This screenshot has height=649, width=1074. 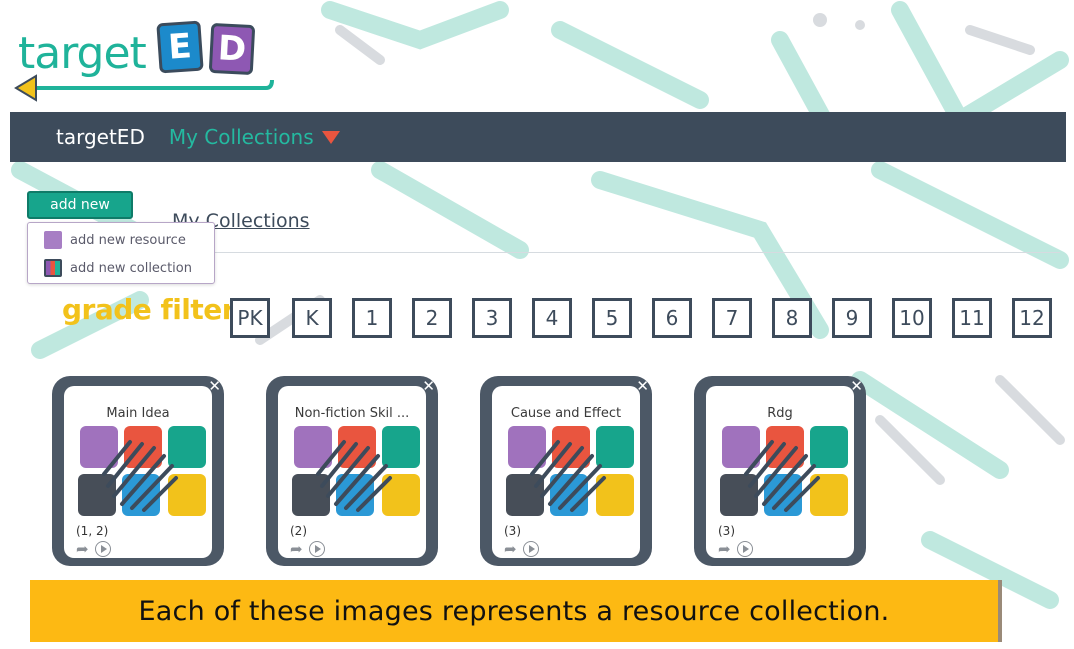 What do you see at coordinates (149, 309) in the screenshot?
I see `grade-filter-label: grade filter` at bounding box center [149, 309].